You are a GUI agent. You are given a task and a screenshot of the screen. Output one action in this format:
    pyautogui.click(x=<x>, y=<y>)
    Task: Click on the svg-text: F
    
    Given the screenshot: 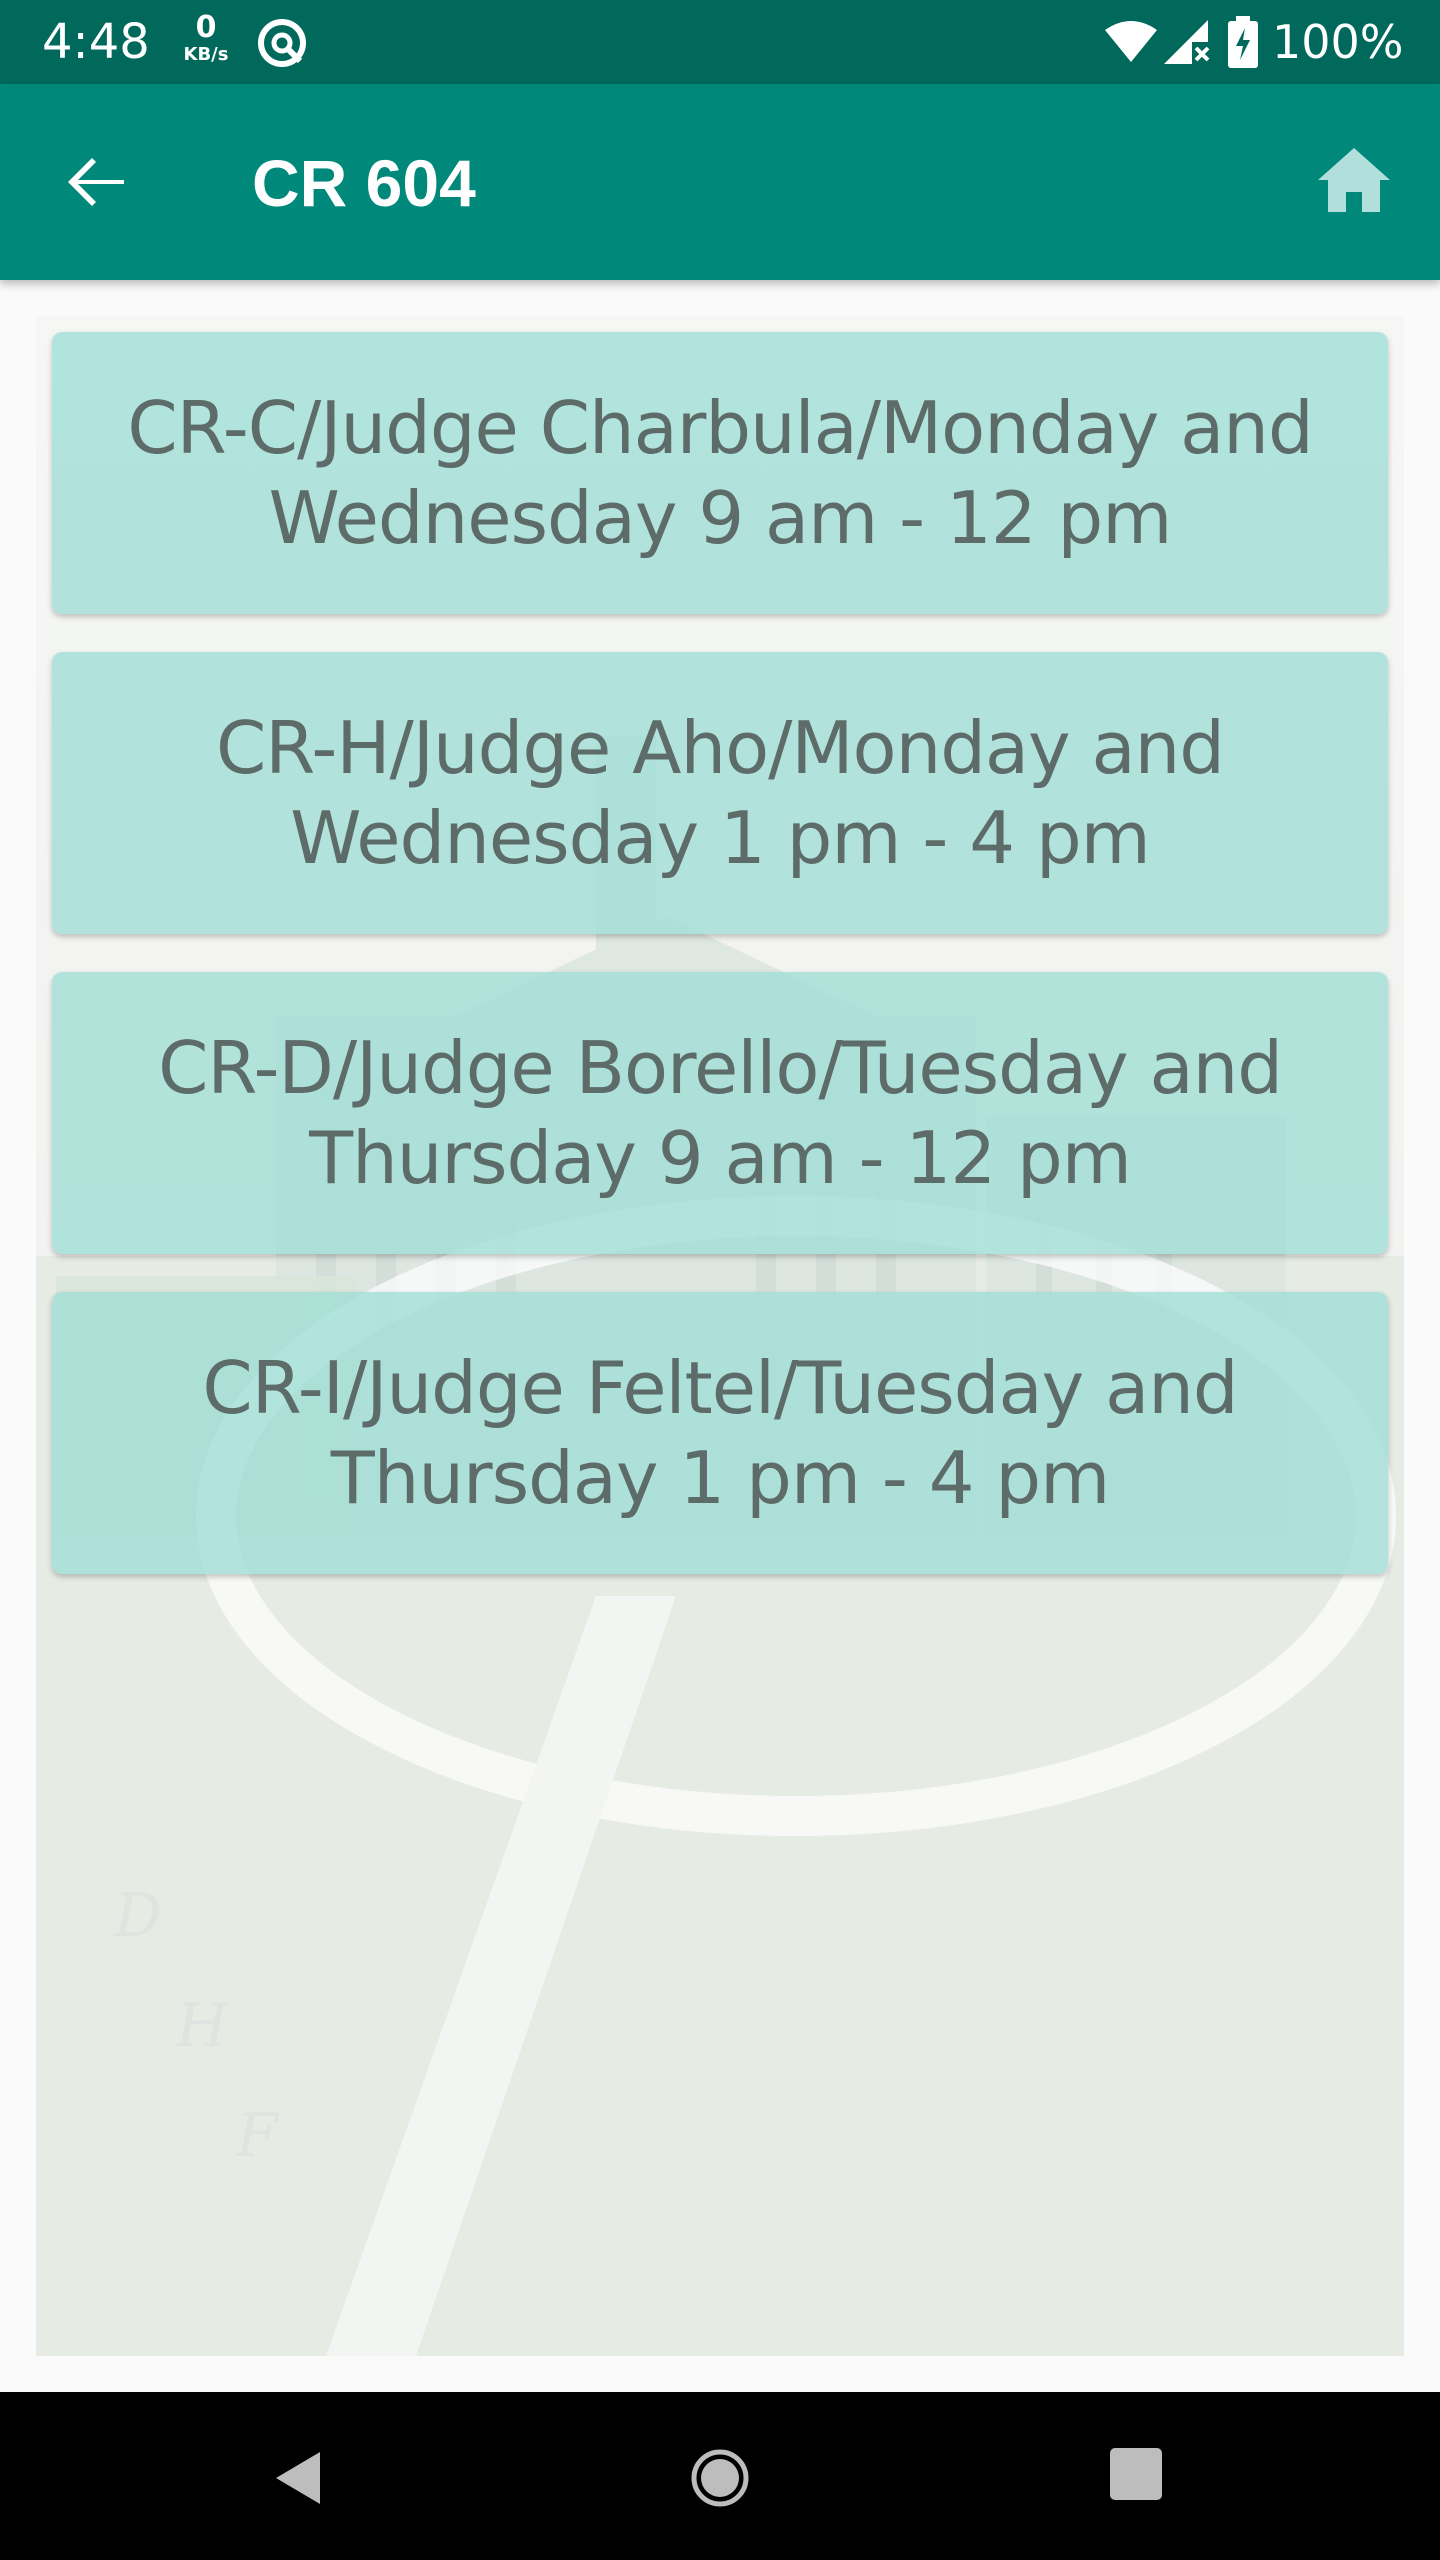 What is the action you would take?
    pyautogui.click(x=257, y=2136)
    